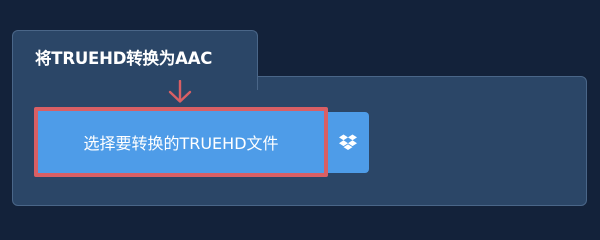 This screenshot has width=600, height=240. I want to click on choose-file-label: 选择要转换的TRUEHD文件, so click(181, 143).